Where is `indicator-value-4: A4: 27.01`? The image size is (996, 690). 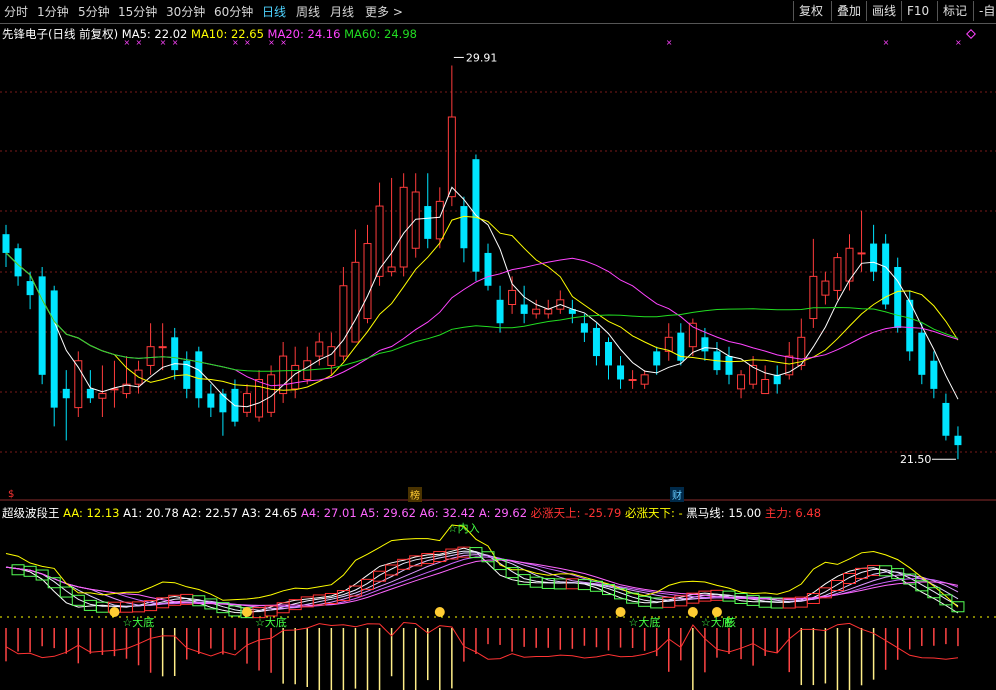
indicator-value-4: A4: 27.01 is located at coordinates (327, 513).